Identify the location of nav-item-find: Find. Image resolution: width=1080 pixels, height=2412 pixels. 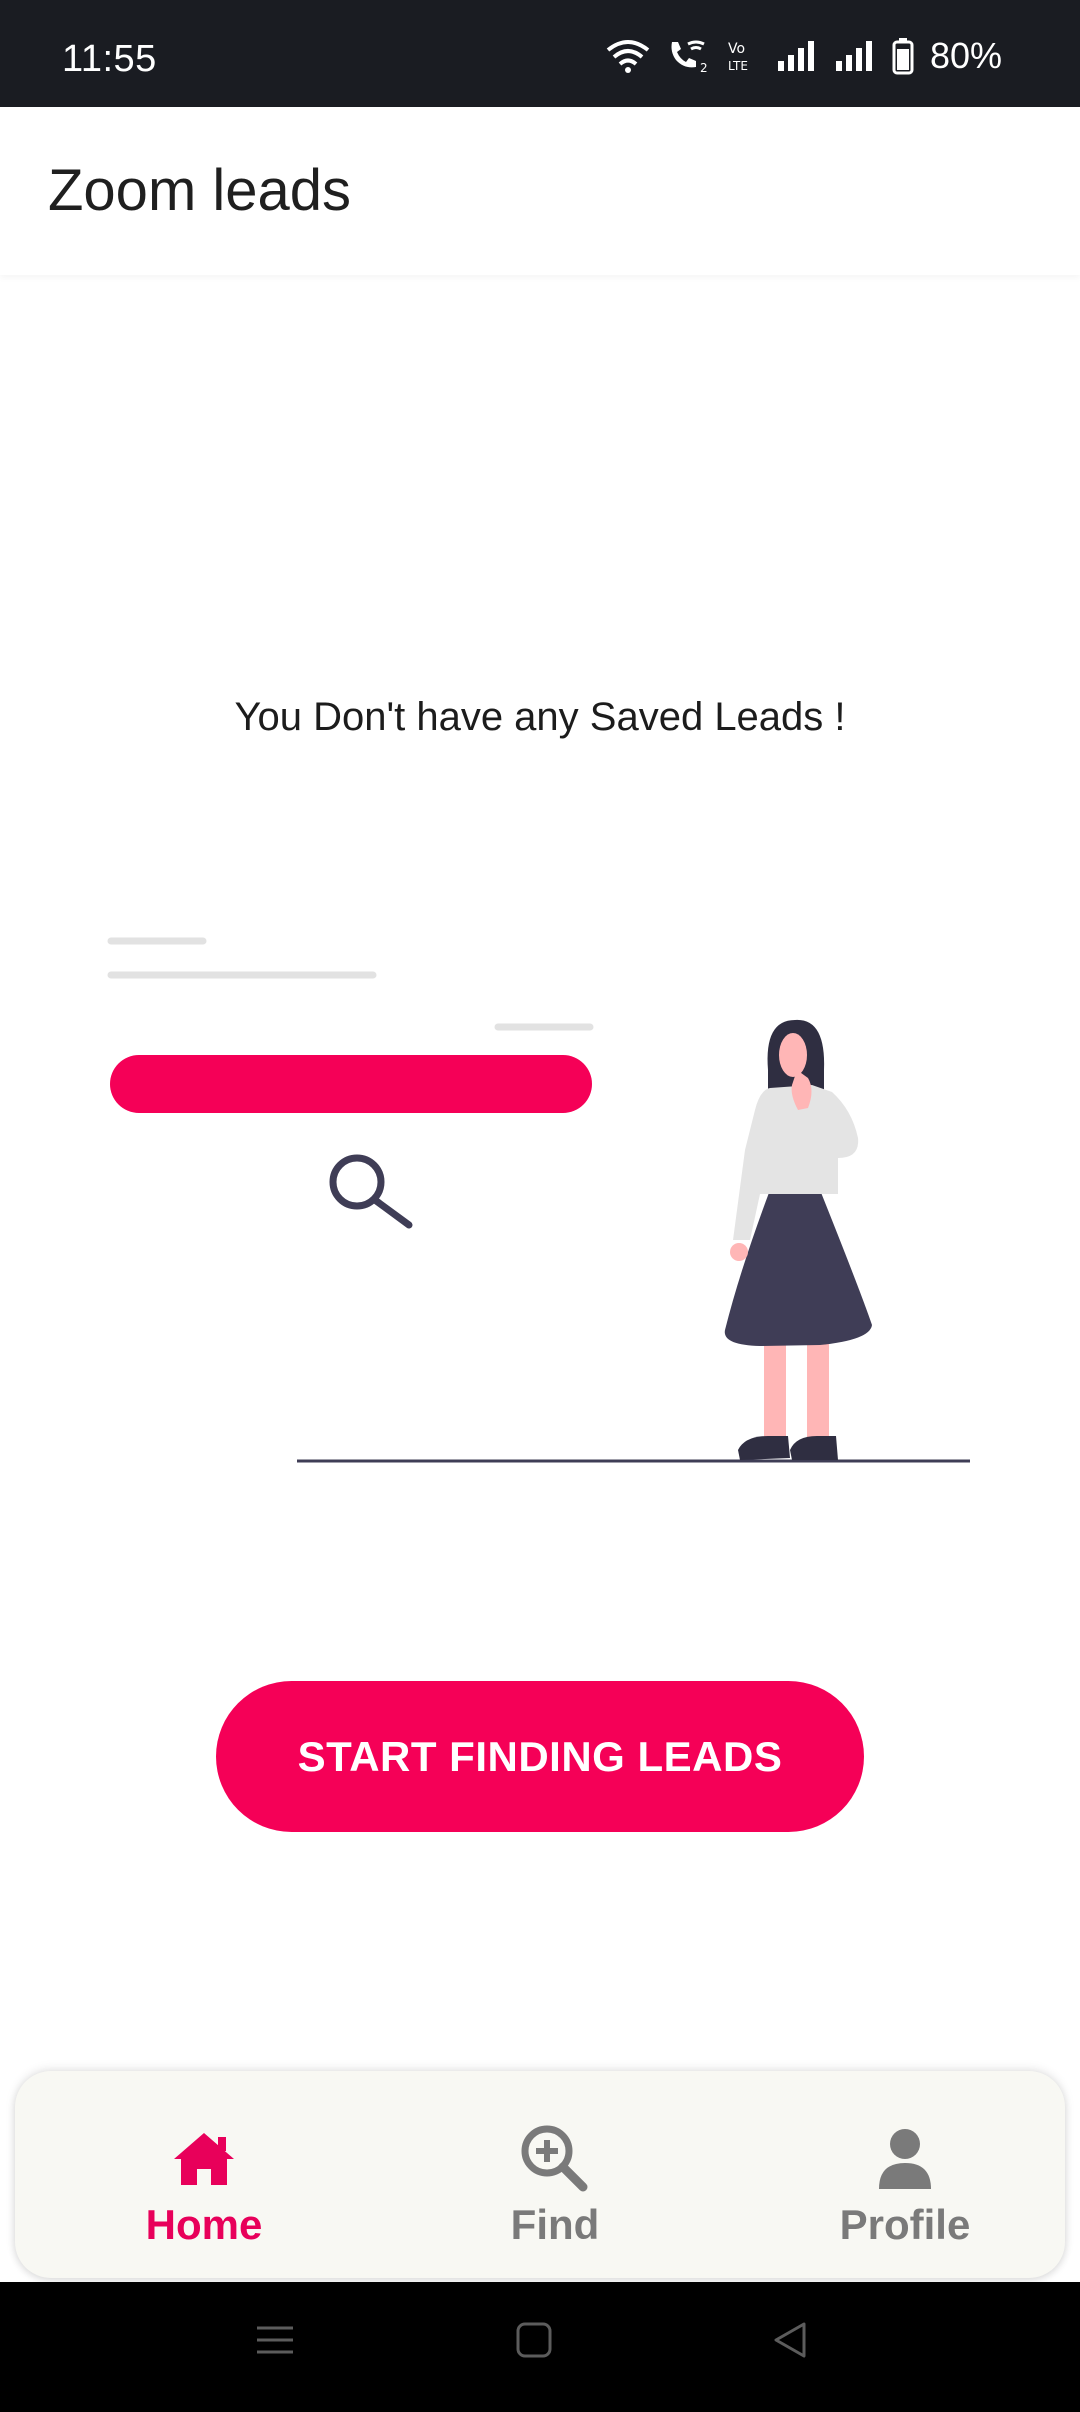
(555, 2174).